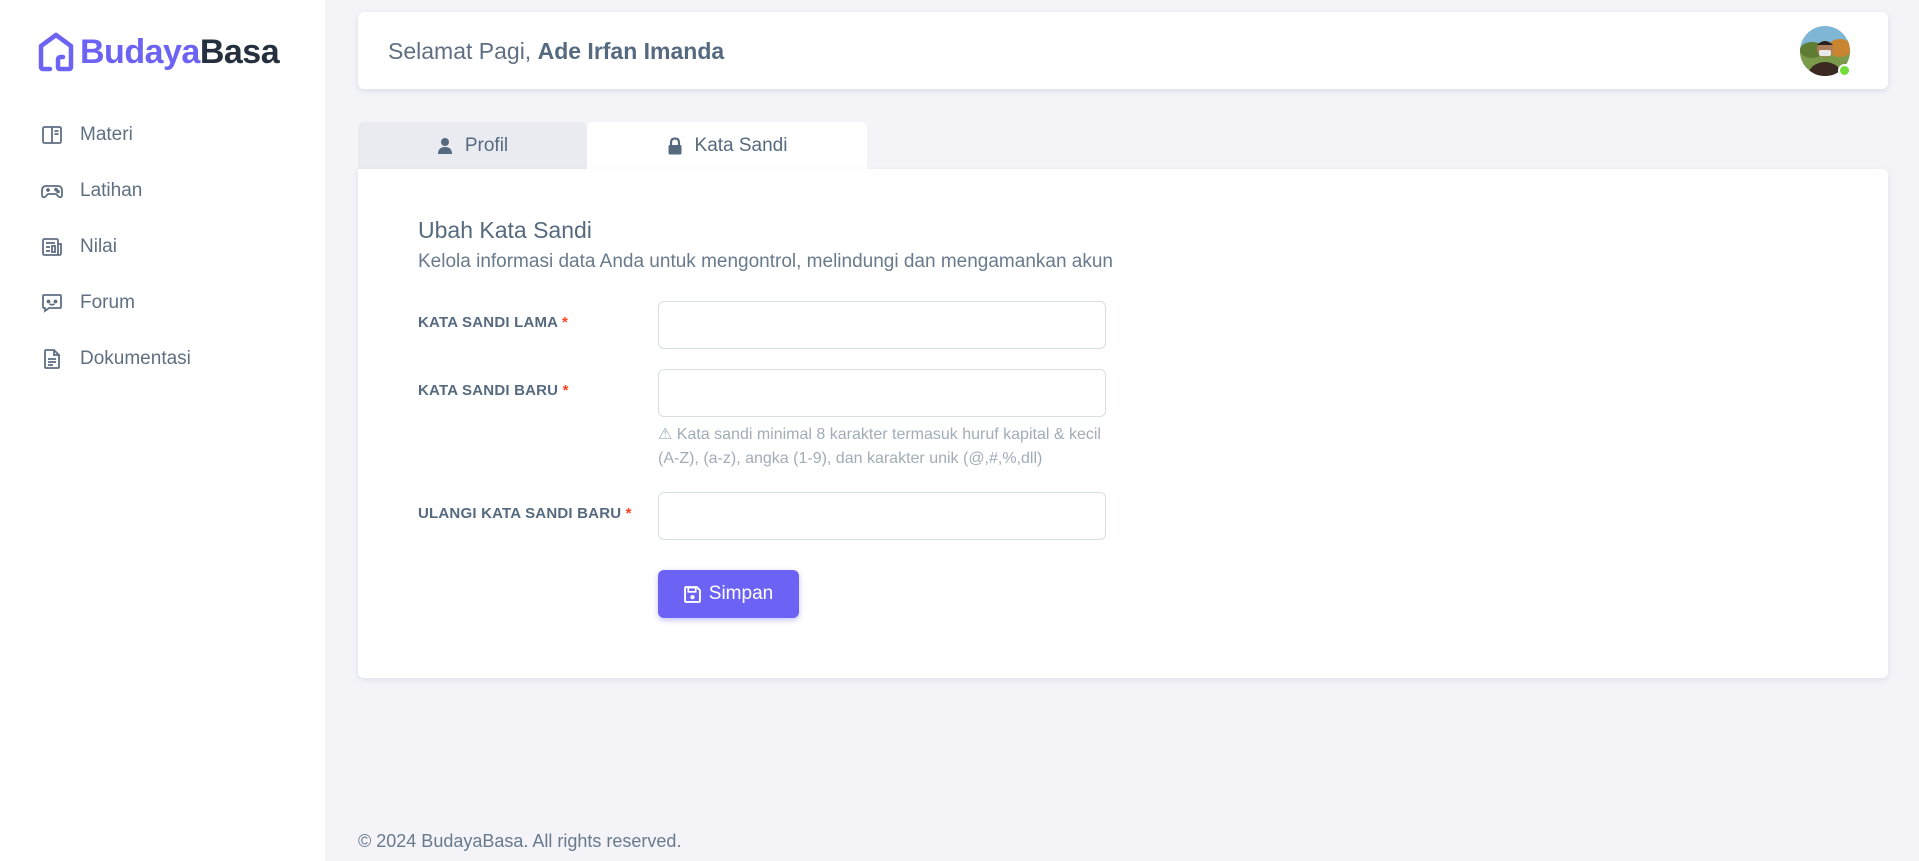 The image size is (1919, 861). I want to click on sidebar-item-nilai: Nilai, so click(175, 247).